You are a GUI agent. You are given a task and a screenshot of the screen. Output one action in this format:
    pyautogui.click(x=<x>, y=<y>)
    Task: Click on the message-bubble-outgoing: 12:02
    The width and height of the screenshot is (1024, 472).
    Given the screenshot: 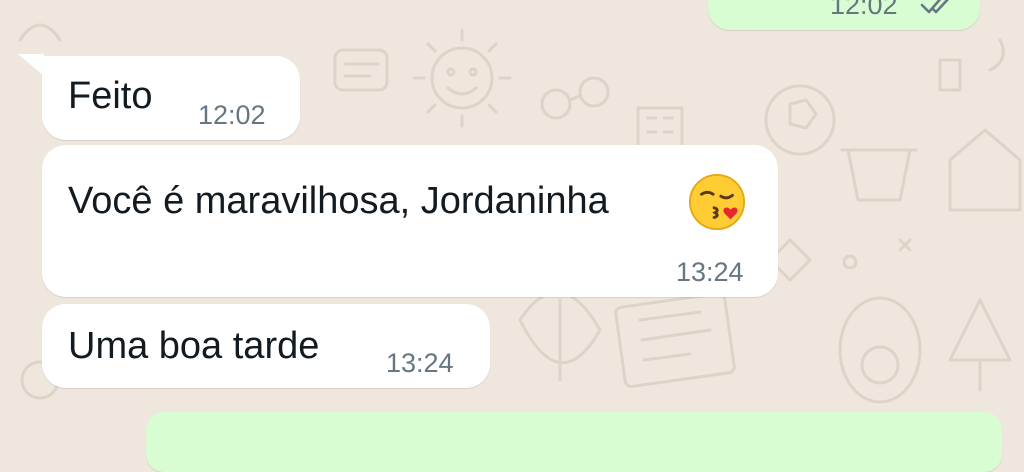 What is the action you would take?
    pyautogui.click(x=844, y=15)
    